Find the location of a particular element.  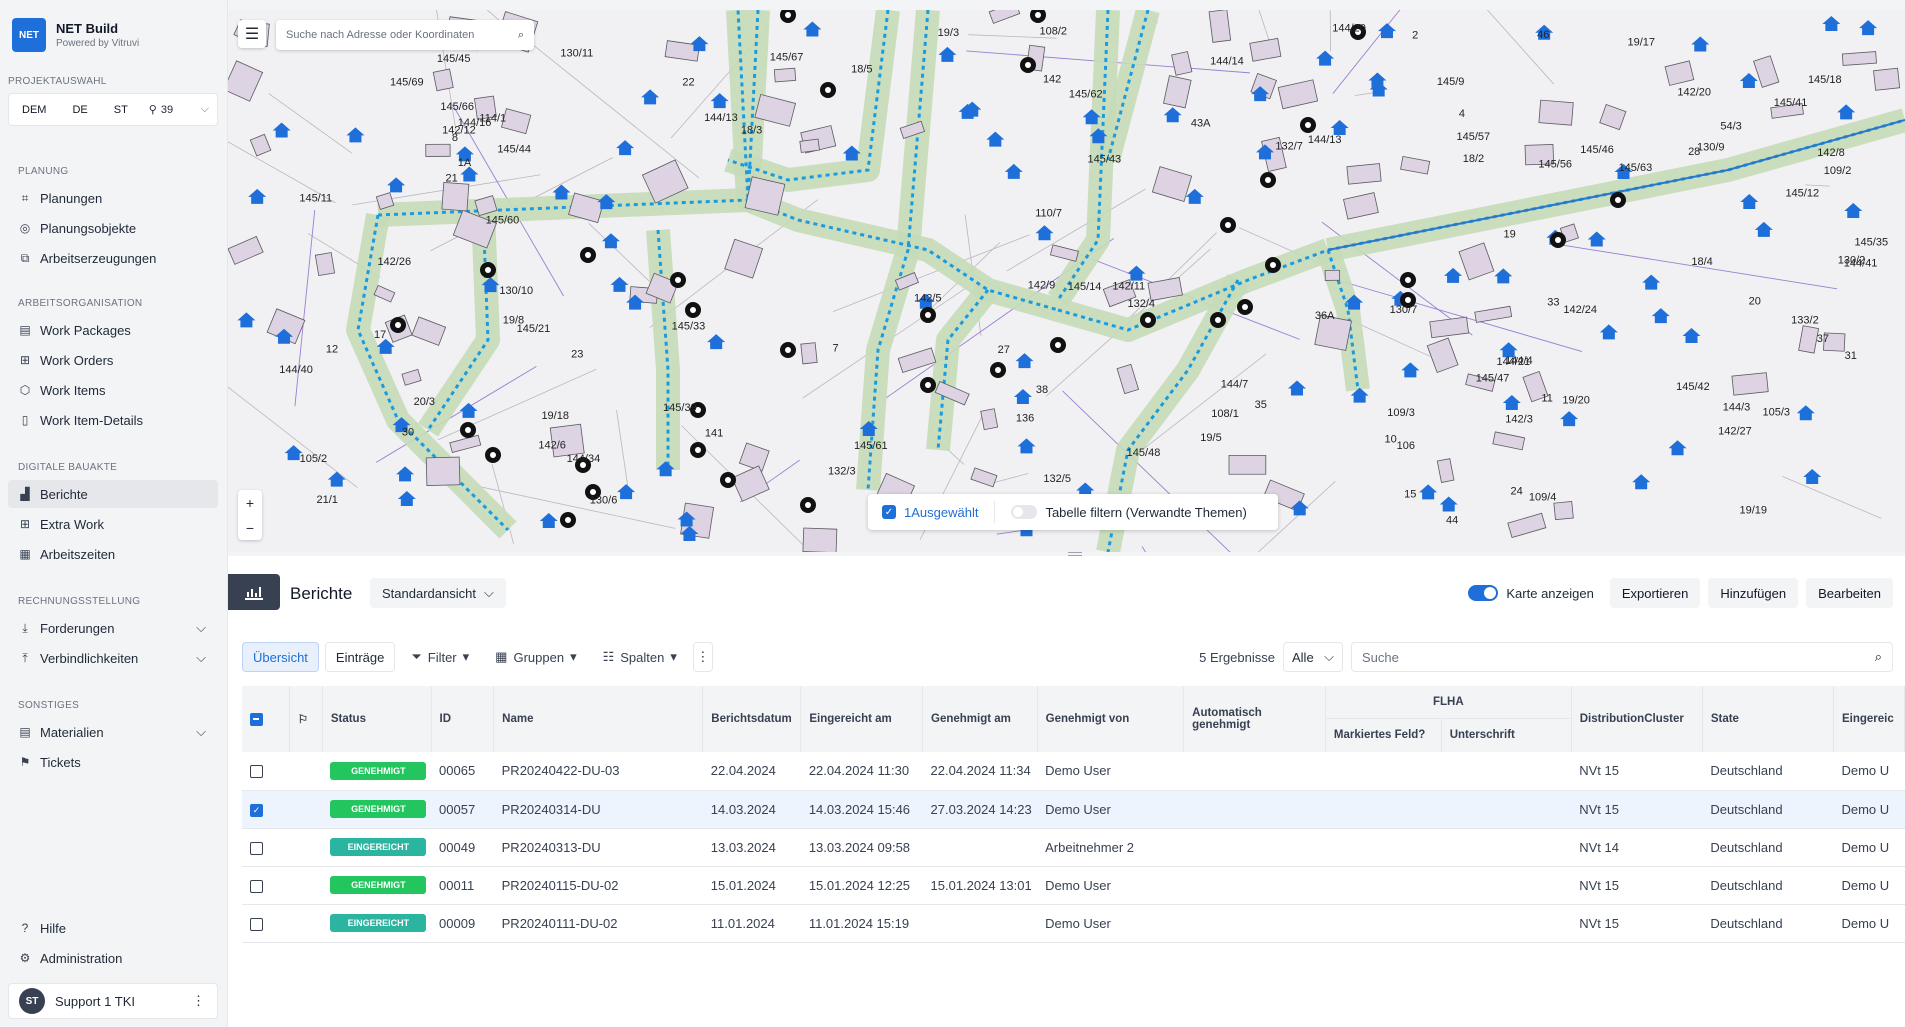

select-all-checkbox is located at coordinates (256, 719).